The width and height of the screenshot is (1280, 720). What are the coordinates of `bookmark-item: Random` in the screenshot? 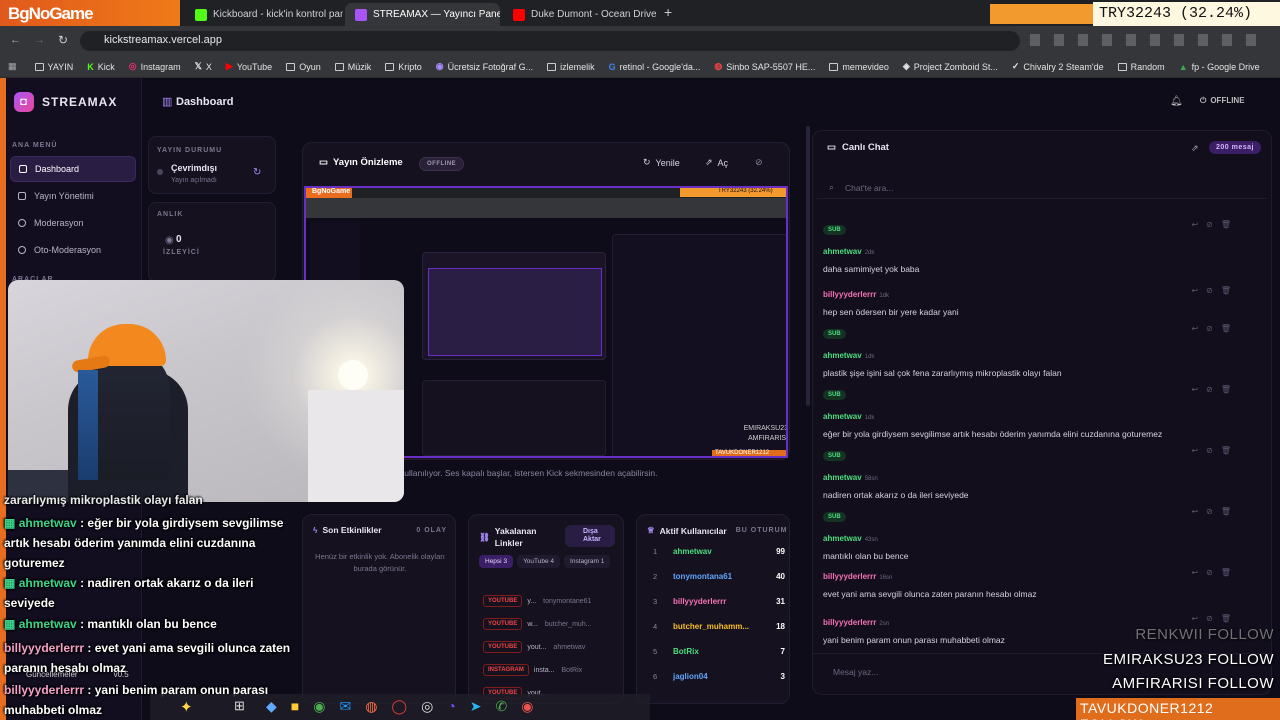 It's located at (1141, 67).